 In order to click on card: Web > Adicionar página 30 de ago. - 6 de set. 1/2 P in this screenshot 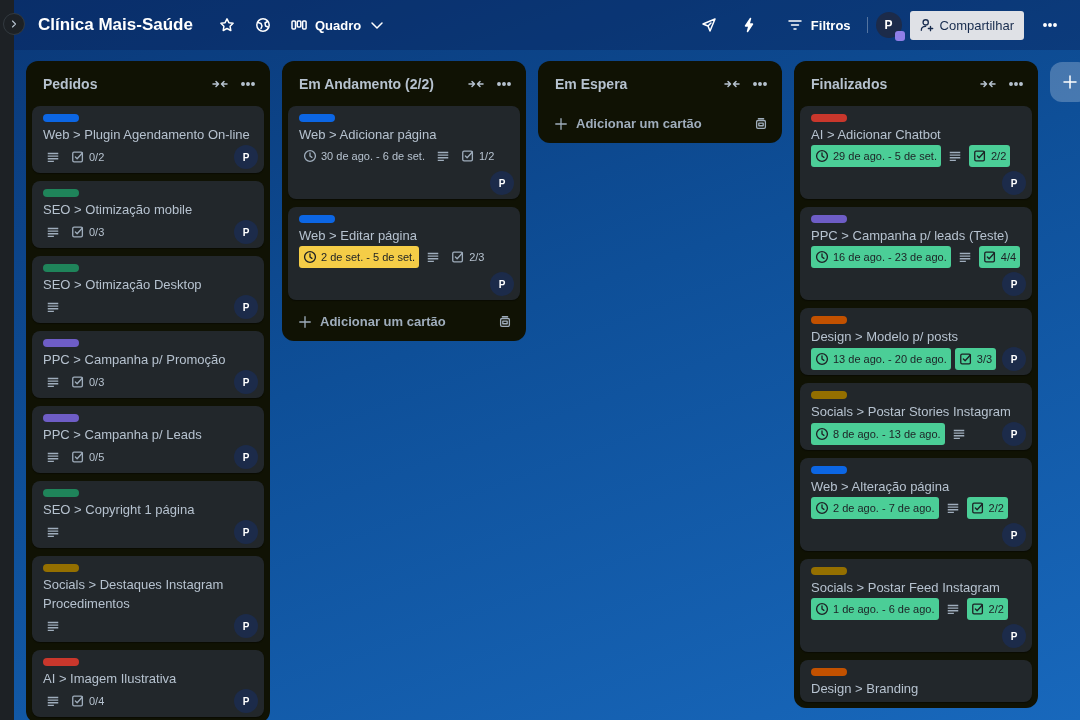, I will do `click(404, 152)`.